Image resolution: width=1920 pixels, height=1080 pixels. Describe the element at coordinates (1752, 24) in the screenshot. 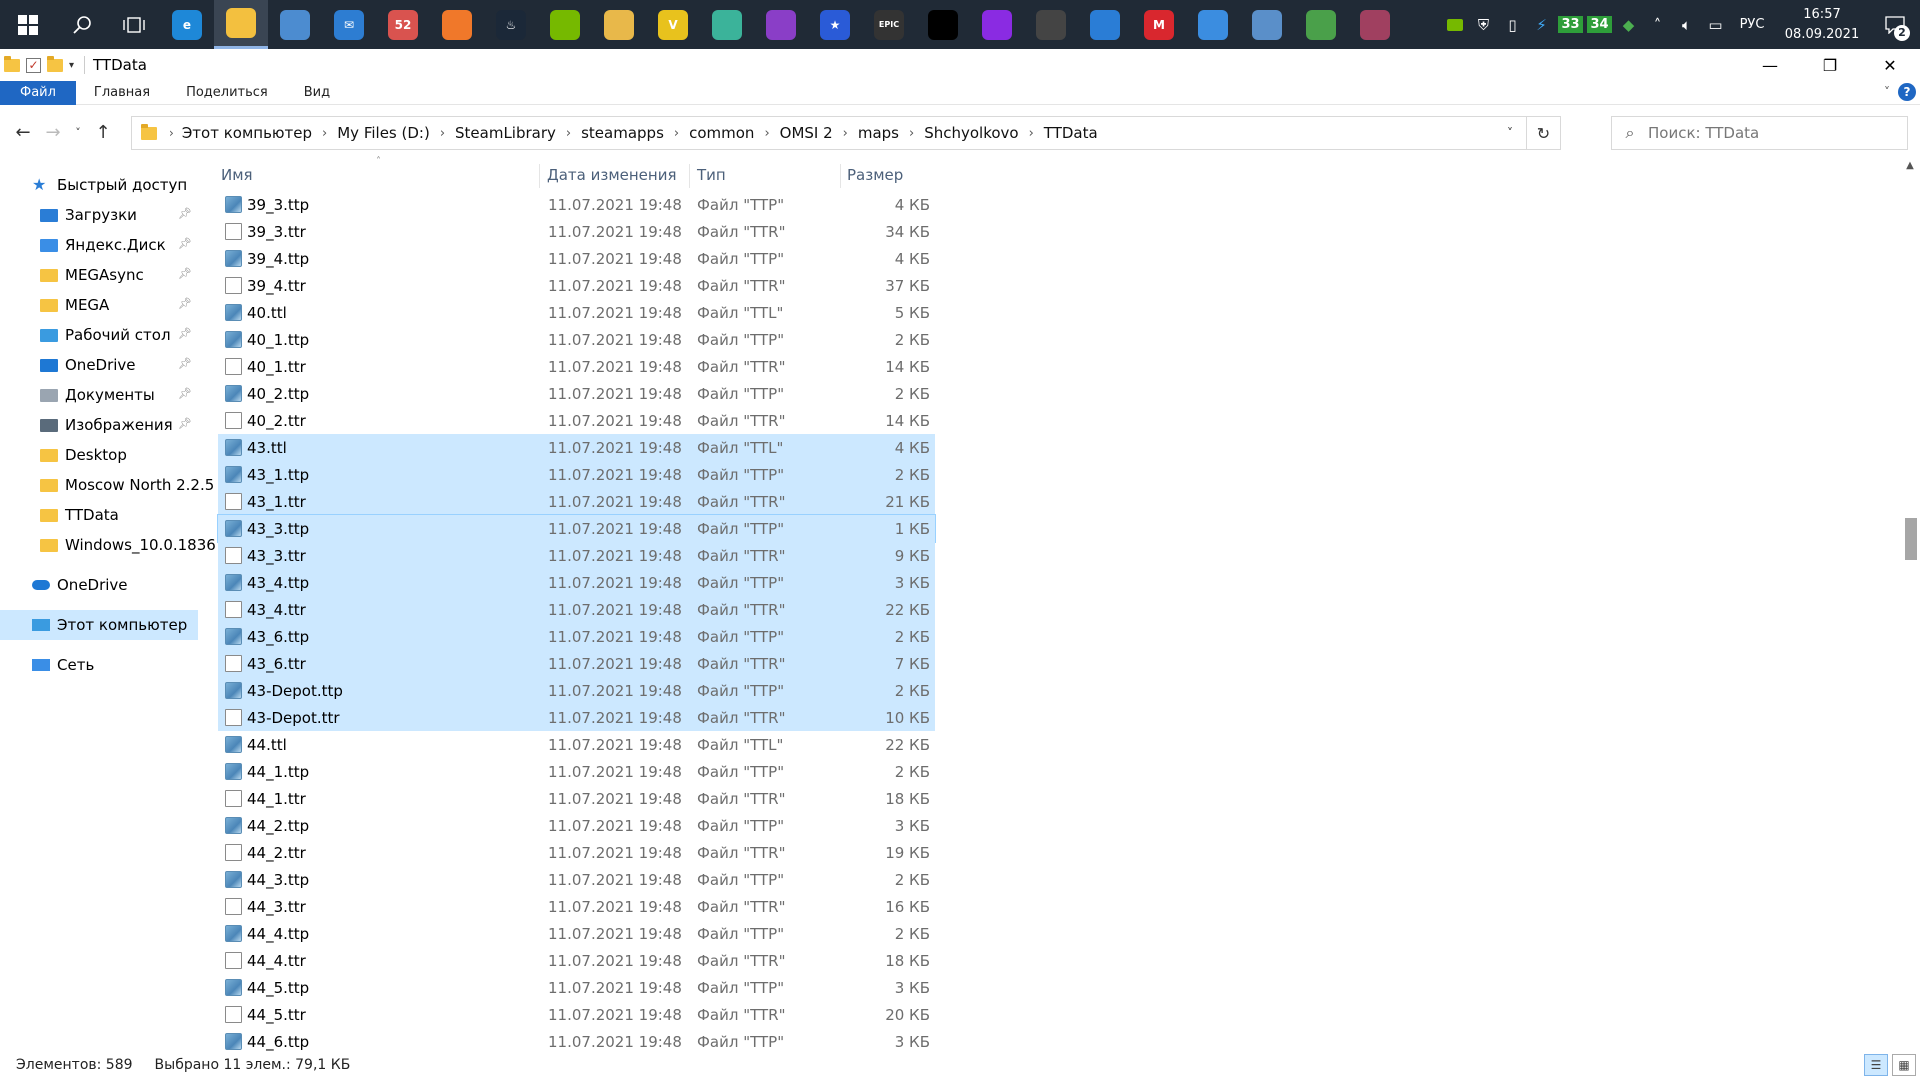

I see `language-indicator: РУС` at that location.